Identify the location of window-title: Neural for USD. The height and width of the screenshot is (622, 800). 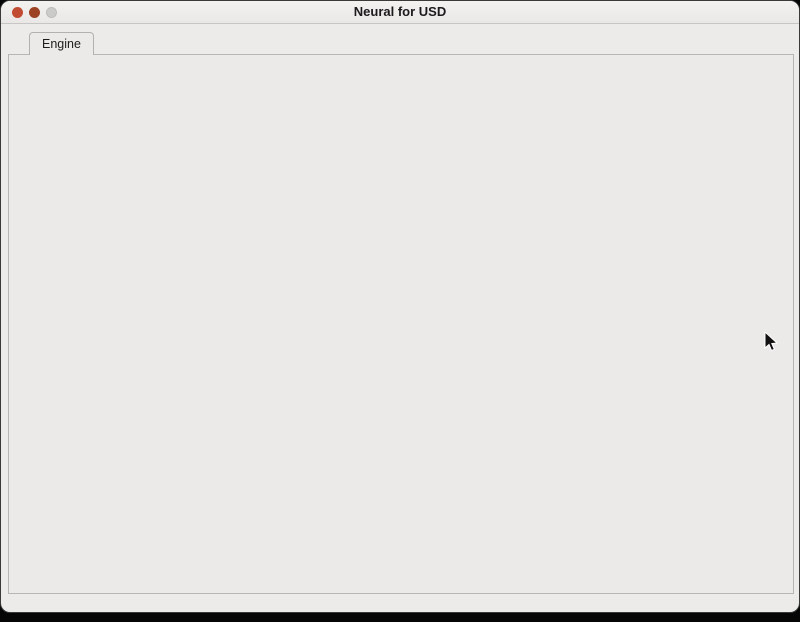
(400, 11).